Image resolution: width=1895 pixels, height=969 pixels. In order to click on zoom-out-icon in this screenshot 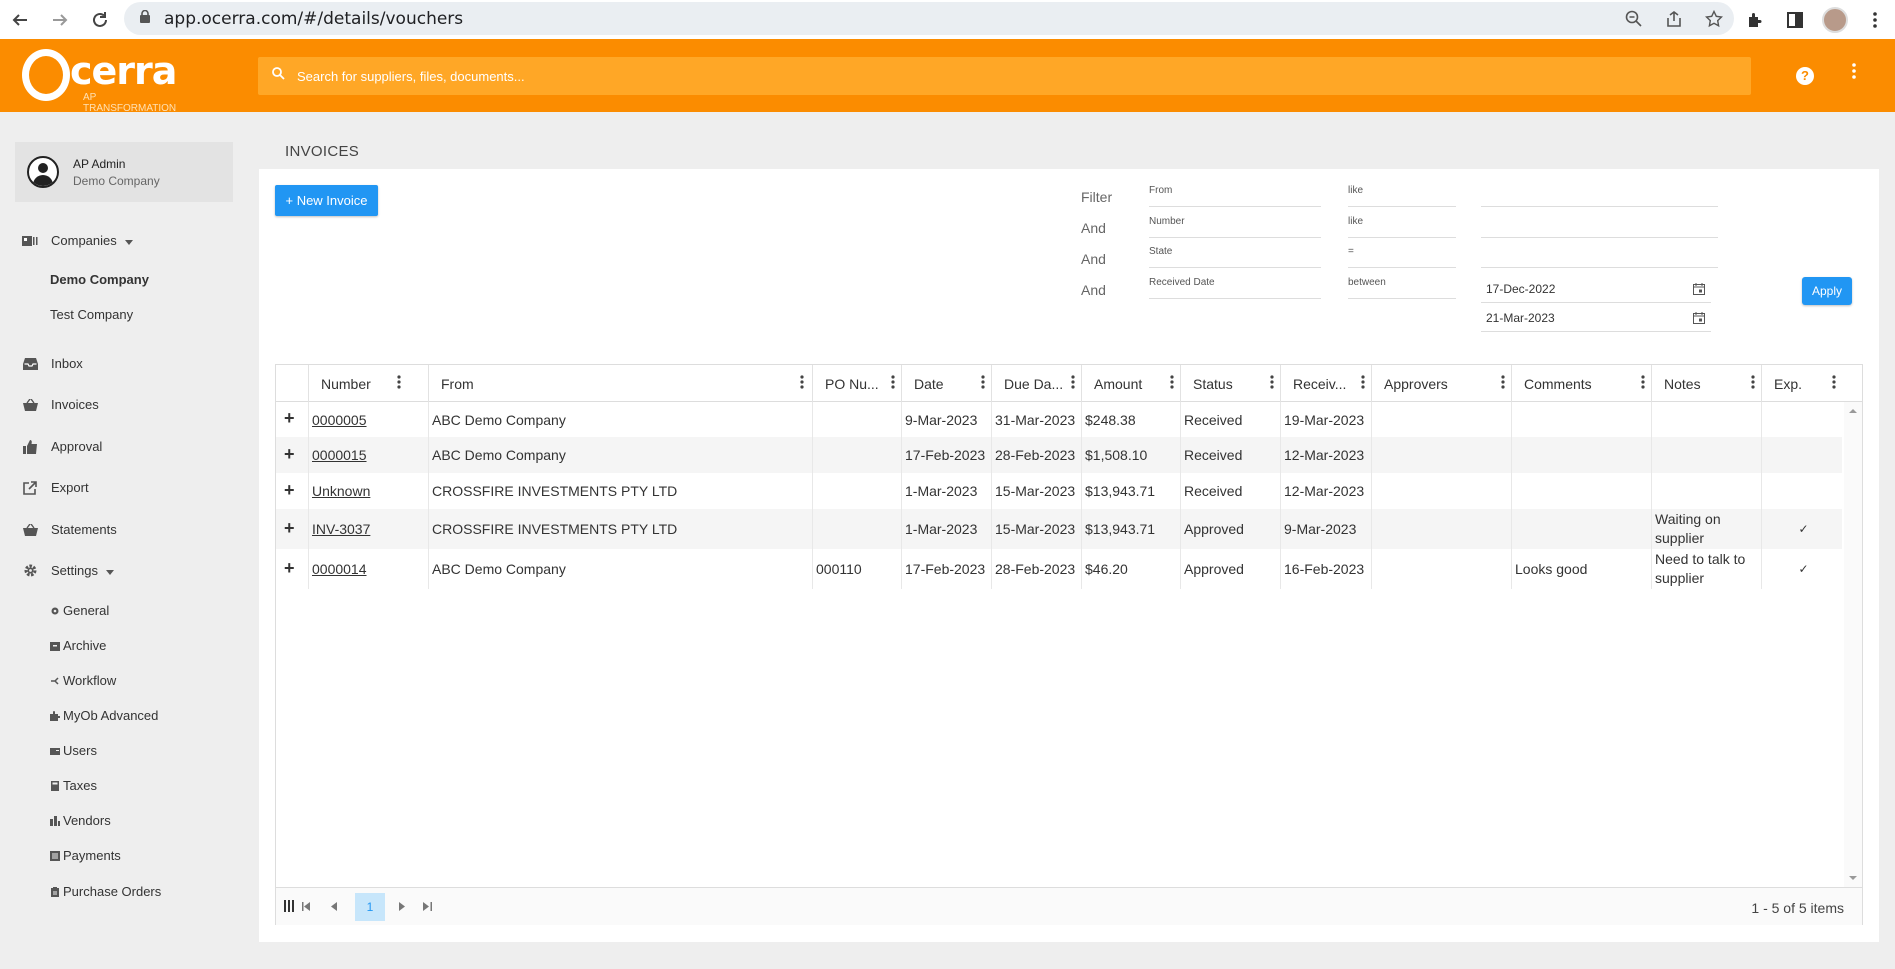, I will do `click(1634, 19)`.